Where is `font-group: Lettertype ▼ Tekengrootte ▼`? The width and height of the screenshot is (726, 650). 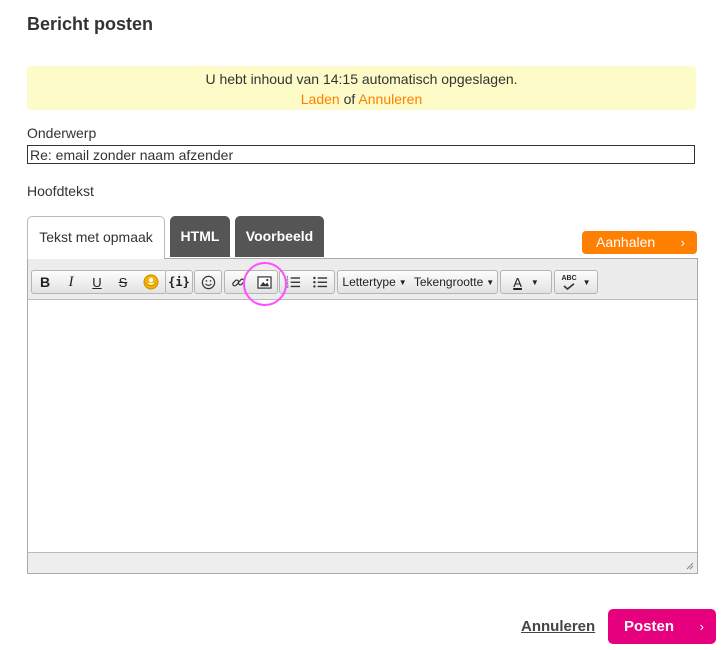 font-group: Lettertype ▼ Tekengrootte ▼ is located at coordinates (417, 282).